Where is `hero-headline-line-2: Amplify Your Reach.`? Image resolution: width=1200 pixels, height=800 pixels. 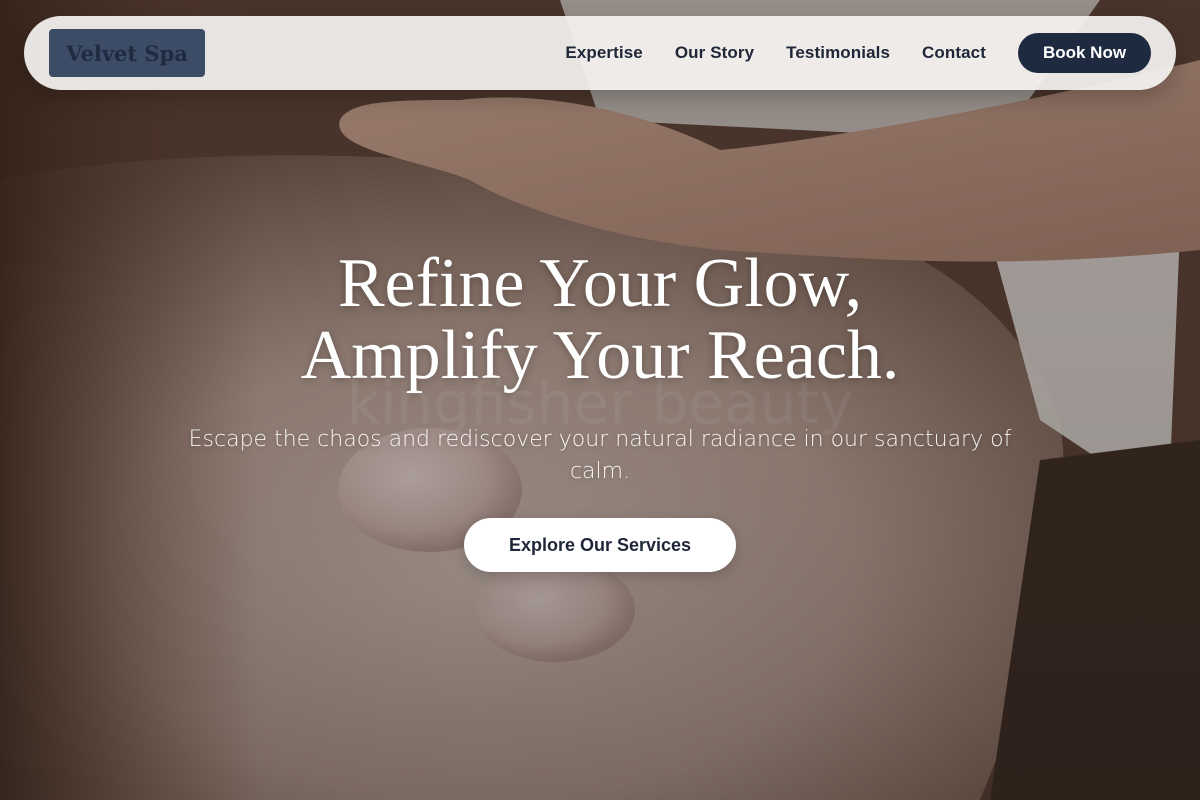 hero-headline-line-2: Amplify Your Reach. is located at coordinates (600, 355).